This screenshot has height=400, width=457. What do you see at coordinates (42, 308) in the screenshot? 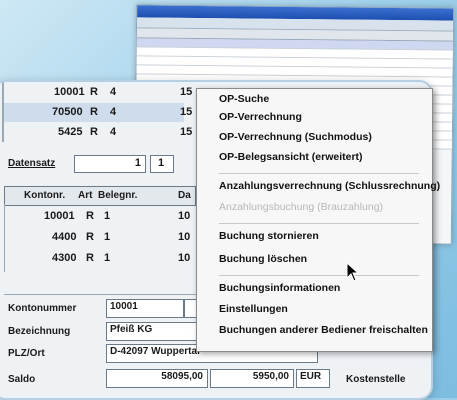
I see `kontonummer-label: Kontonummer` at bounding box center [42, 308].